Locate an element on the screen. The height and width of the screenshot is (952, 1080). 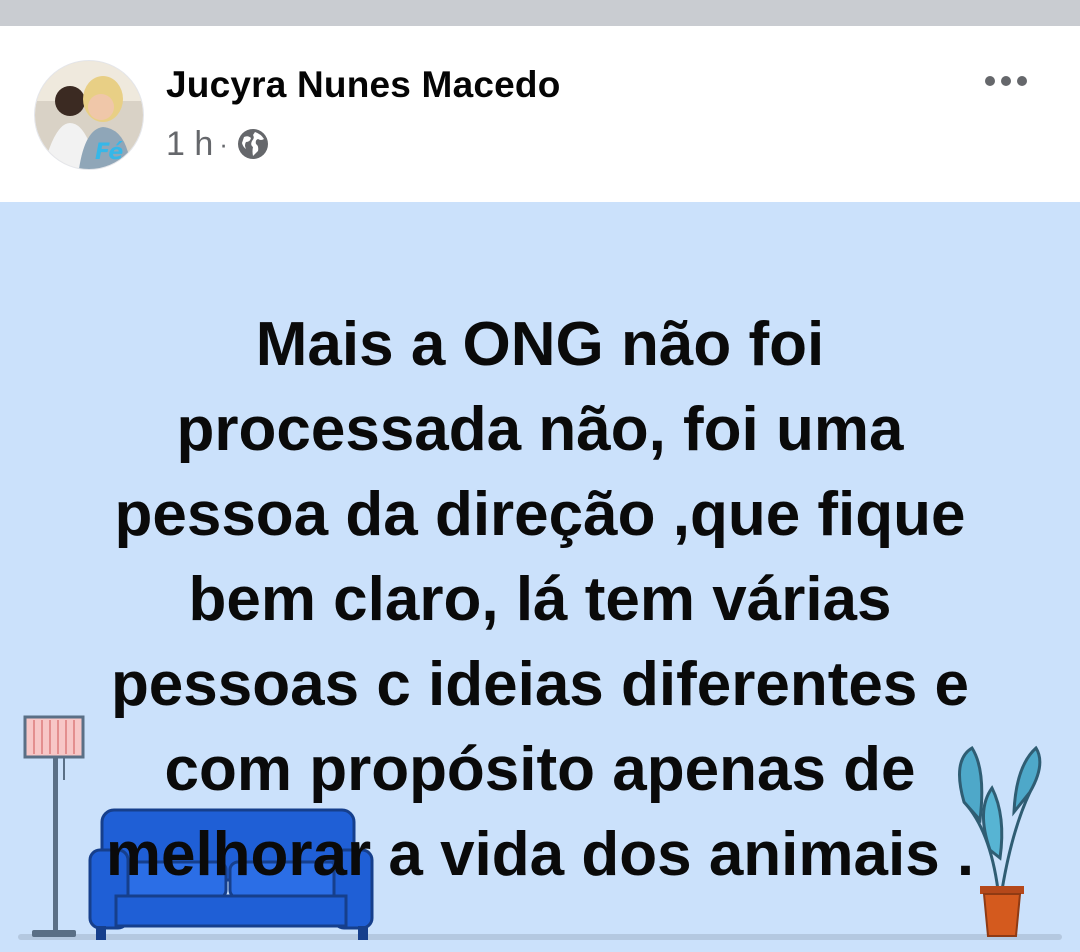
post-timestamp: 1 h is located at coordinates (189, 144).